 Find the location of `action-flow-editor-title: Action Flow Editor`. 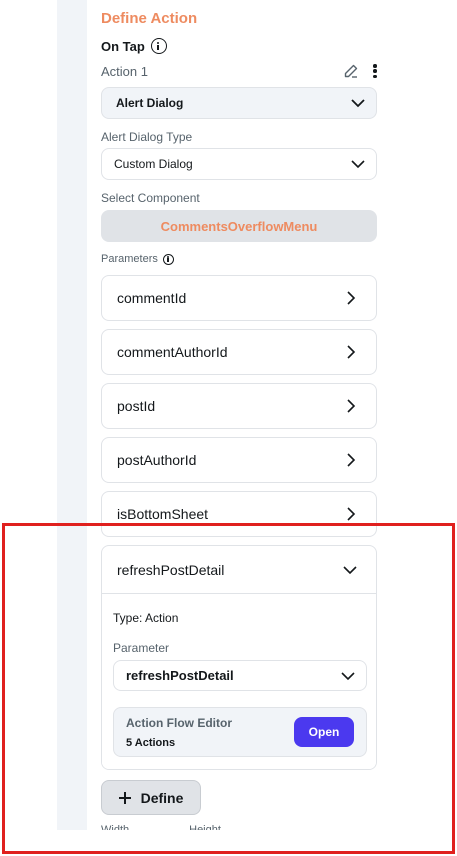

action-flow-editor-title: Action Flow Editor is located at coordinates (179, 723).